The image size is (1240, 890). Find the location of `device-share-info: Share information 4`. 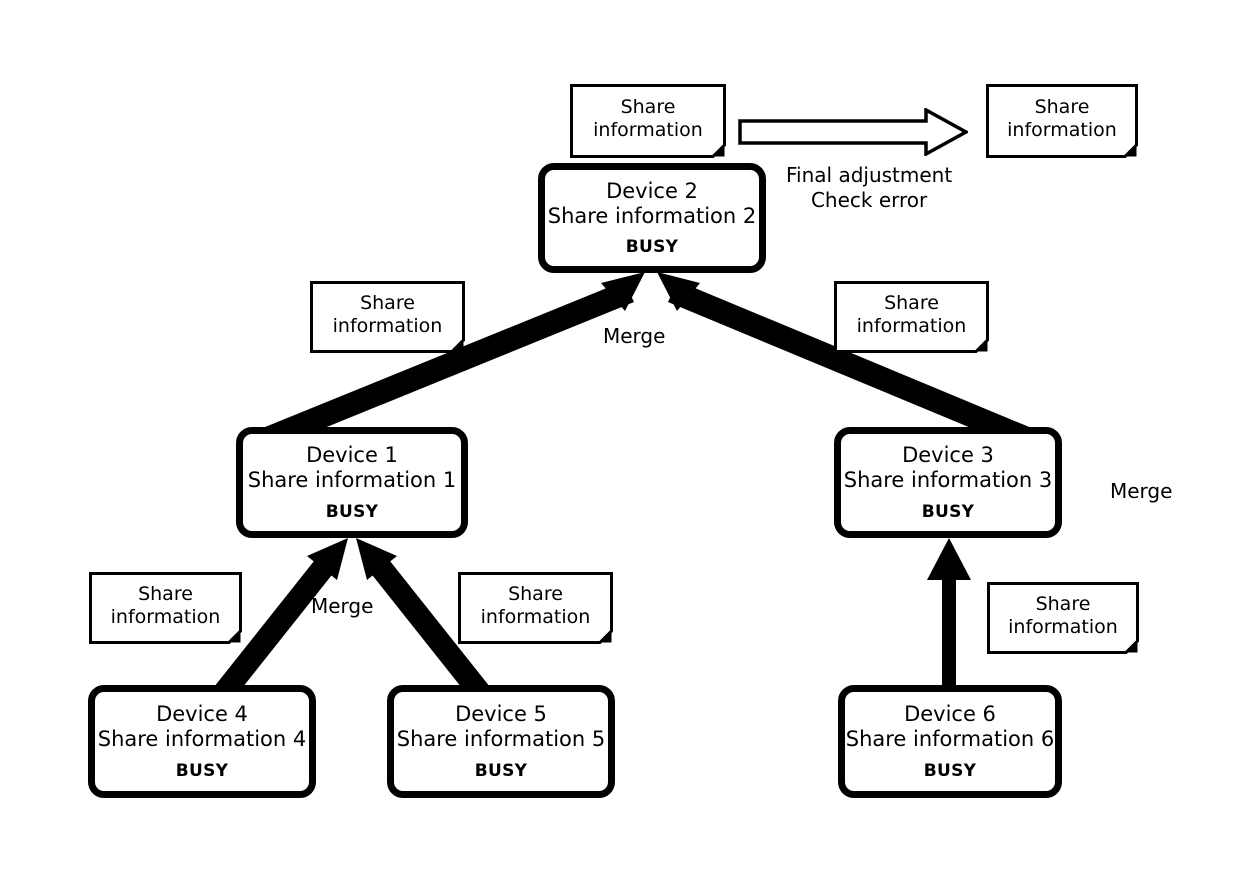

device-share-info: Share information 4 is located at coordinates (202, 739).